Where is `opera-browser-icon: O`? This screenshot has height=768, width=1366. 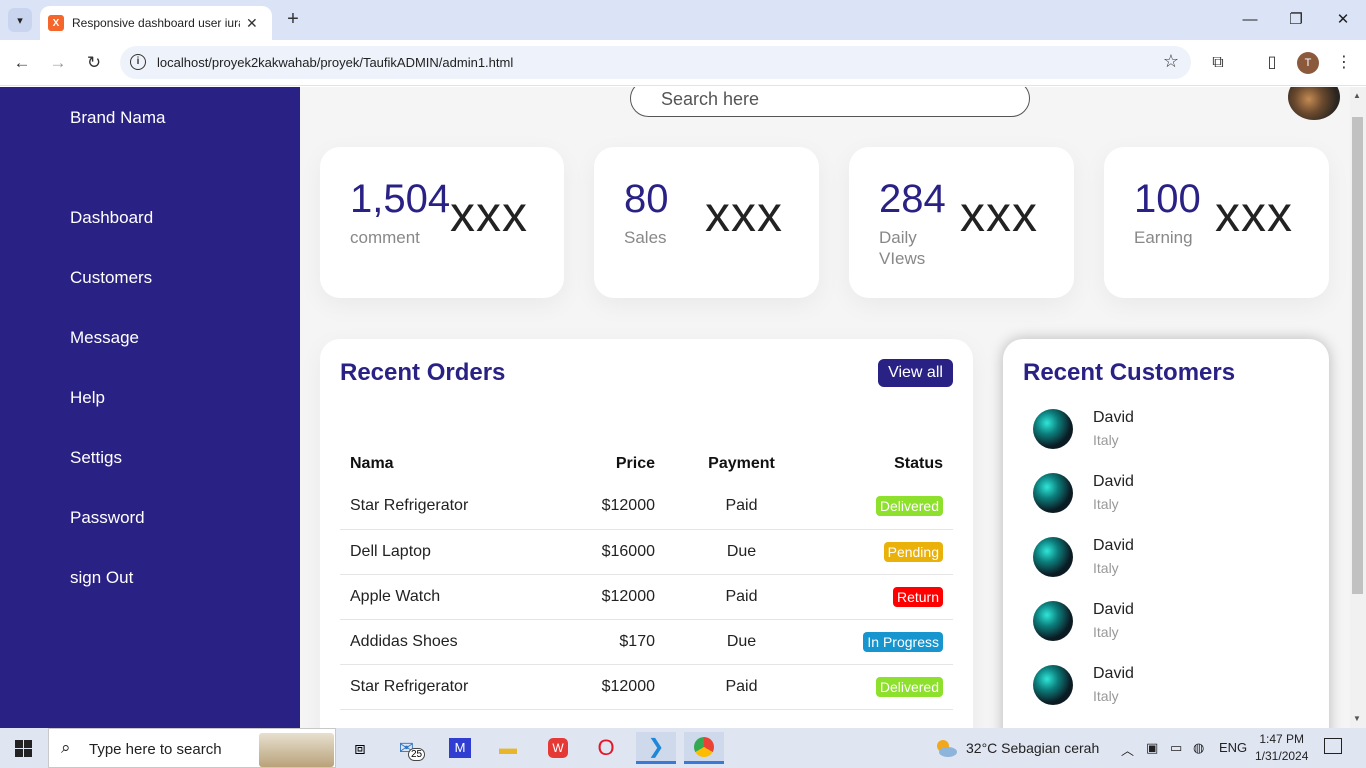
opera-browser-icon: O is located at coordinates (606, 748).